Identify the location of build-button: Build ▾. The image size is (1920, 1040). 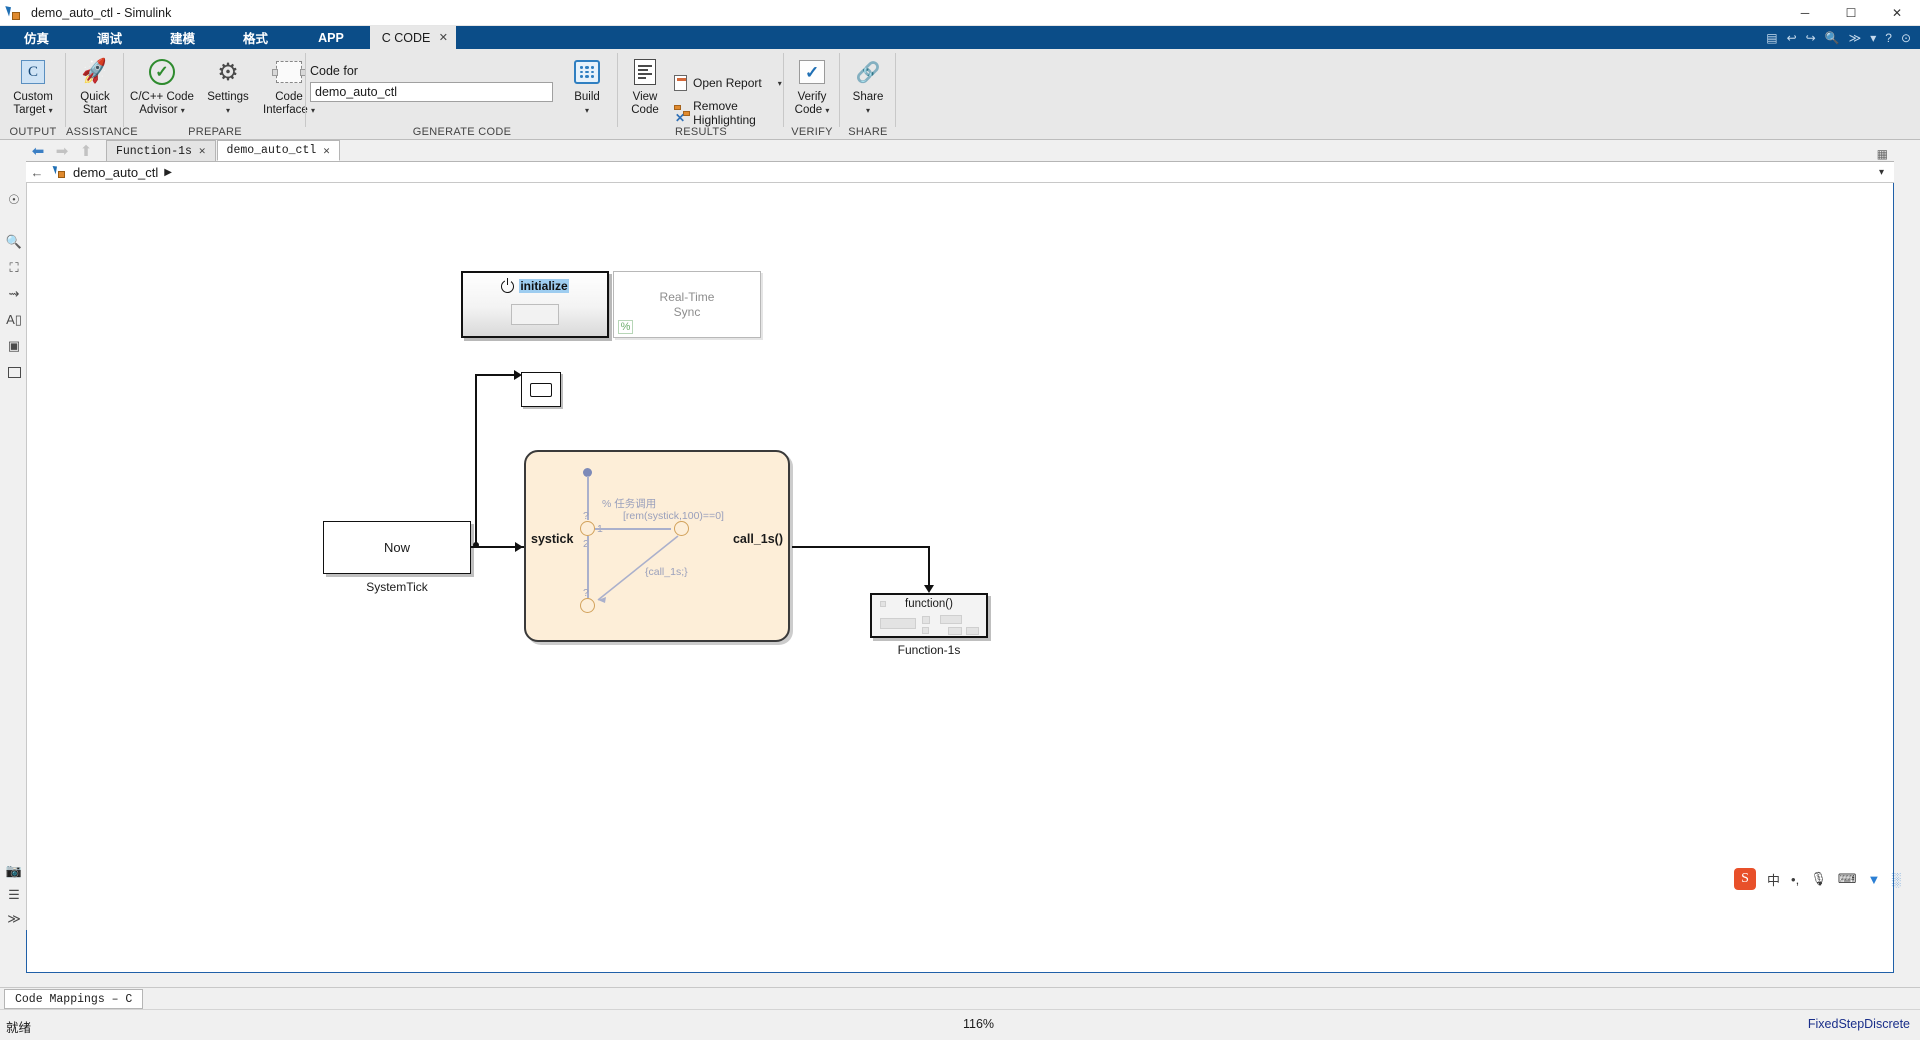
(587, 85).